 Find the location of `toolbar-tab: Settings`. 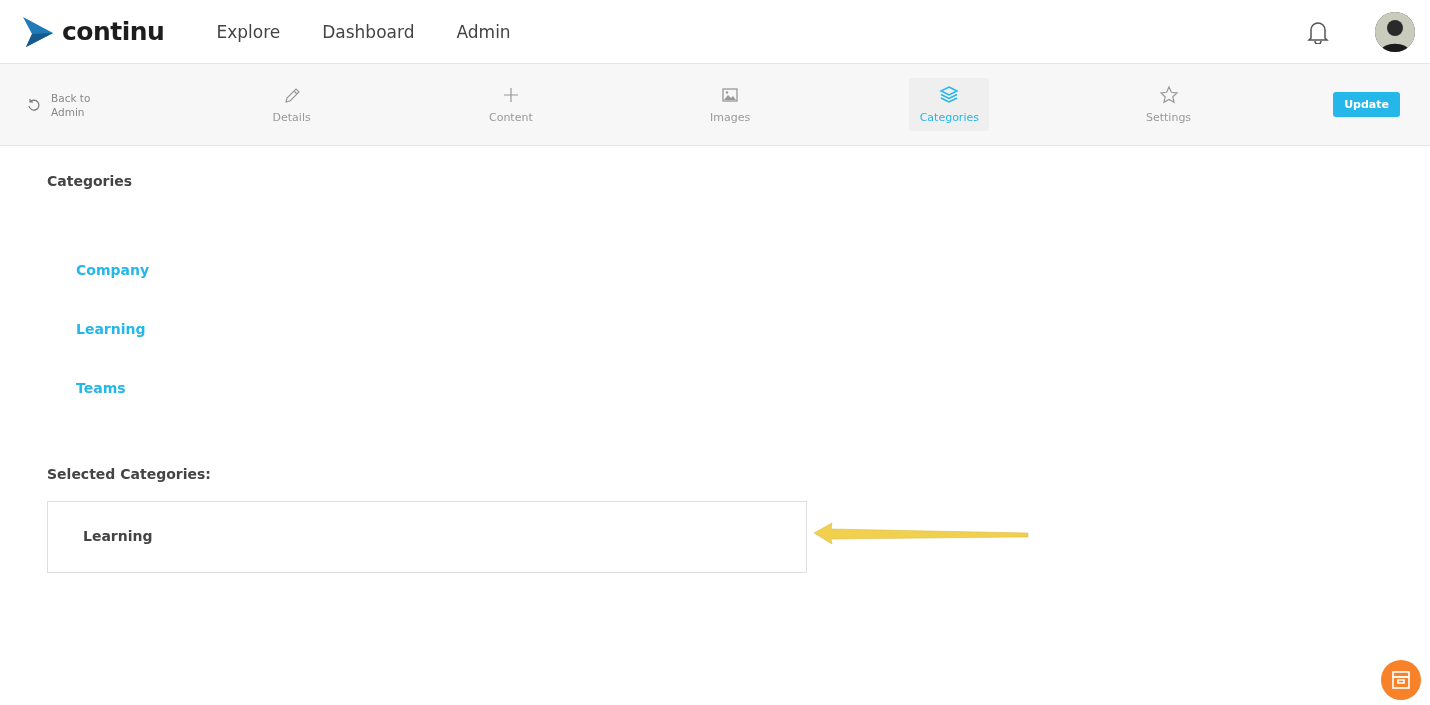

toolbar-tab: Settings is located at coordinates (1168, 104).